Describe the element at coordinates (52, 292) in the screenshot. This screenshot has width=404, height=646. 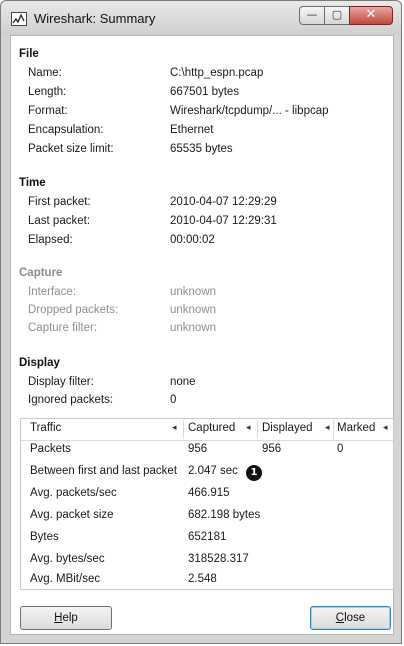
I see `interface-label: Interface:` at that location.